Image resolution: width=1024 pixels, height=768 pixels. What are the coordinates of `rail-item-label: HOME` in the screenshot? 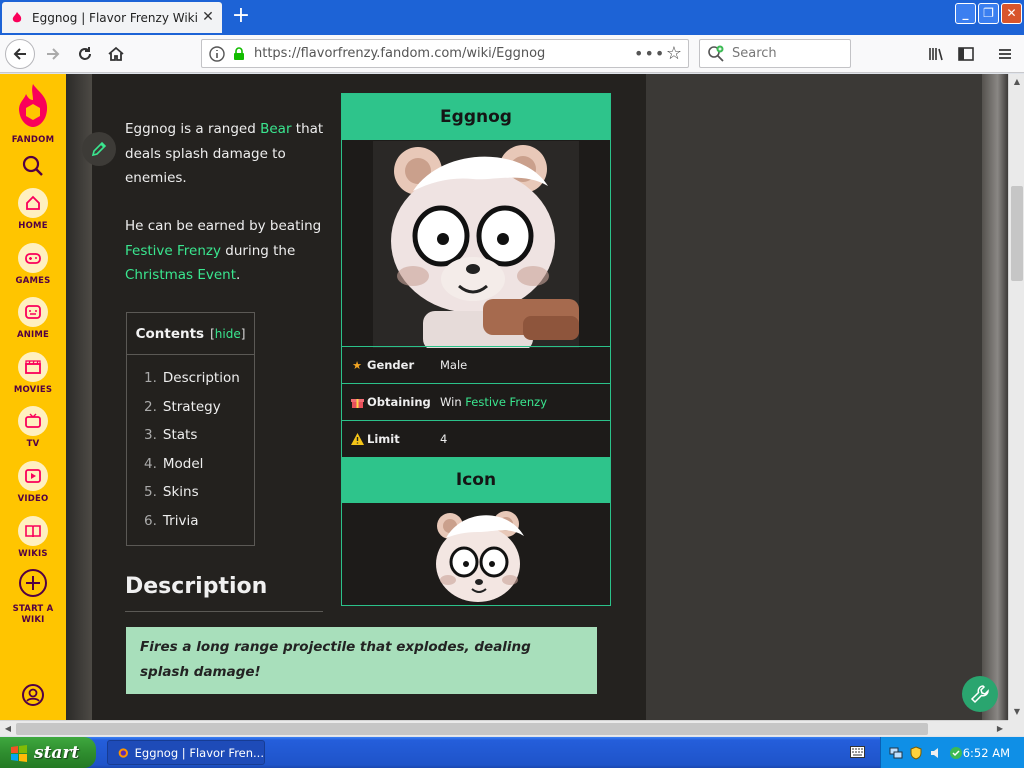 It's located at (33, 226).